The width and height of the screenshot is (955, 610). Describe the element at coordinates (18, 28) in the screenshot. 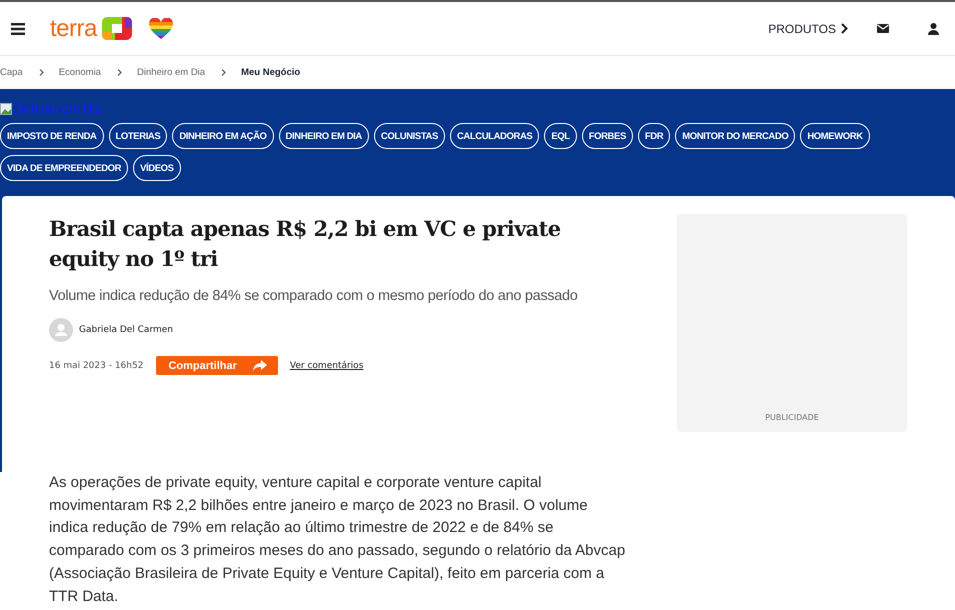

I see `menu-icon` at that location.